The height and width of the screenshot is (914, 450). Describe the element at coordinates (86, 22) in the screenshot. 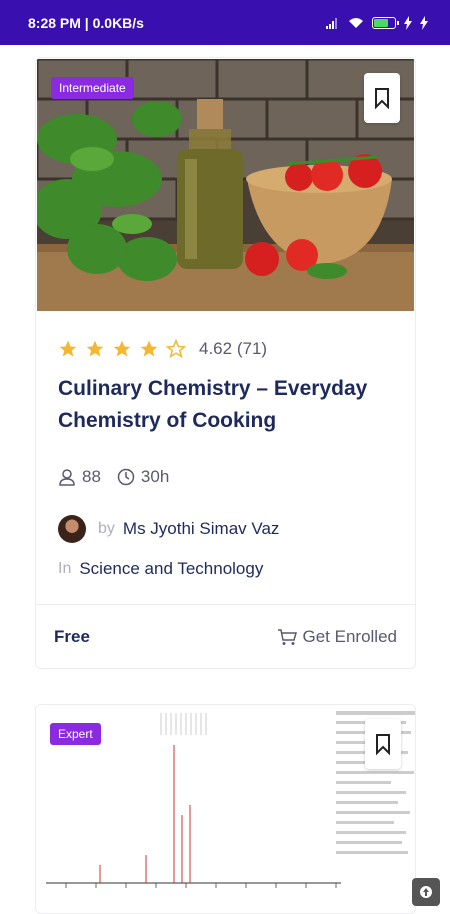

I see `status-time: 8:28 PM | 0.0KB/s` at that location.